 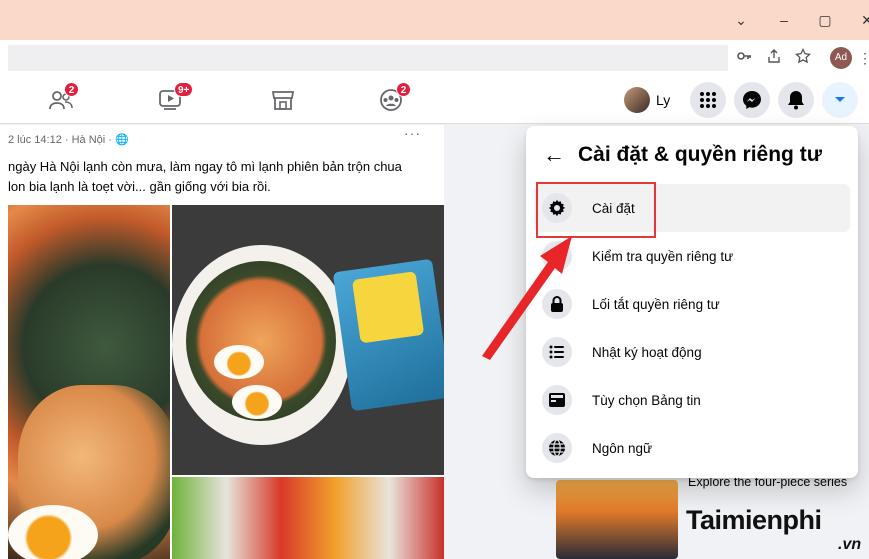 I want to click on browser-titlebar: ⌄ – ▢ ✕, so click(x=434, y=20).